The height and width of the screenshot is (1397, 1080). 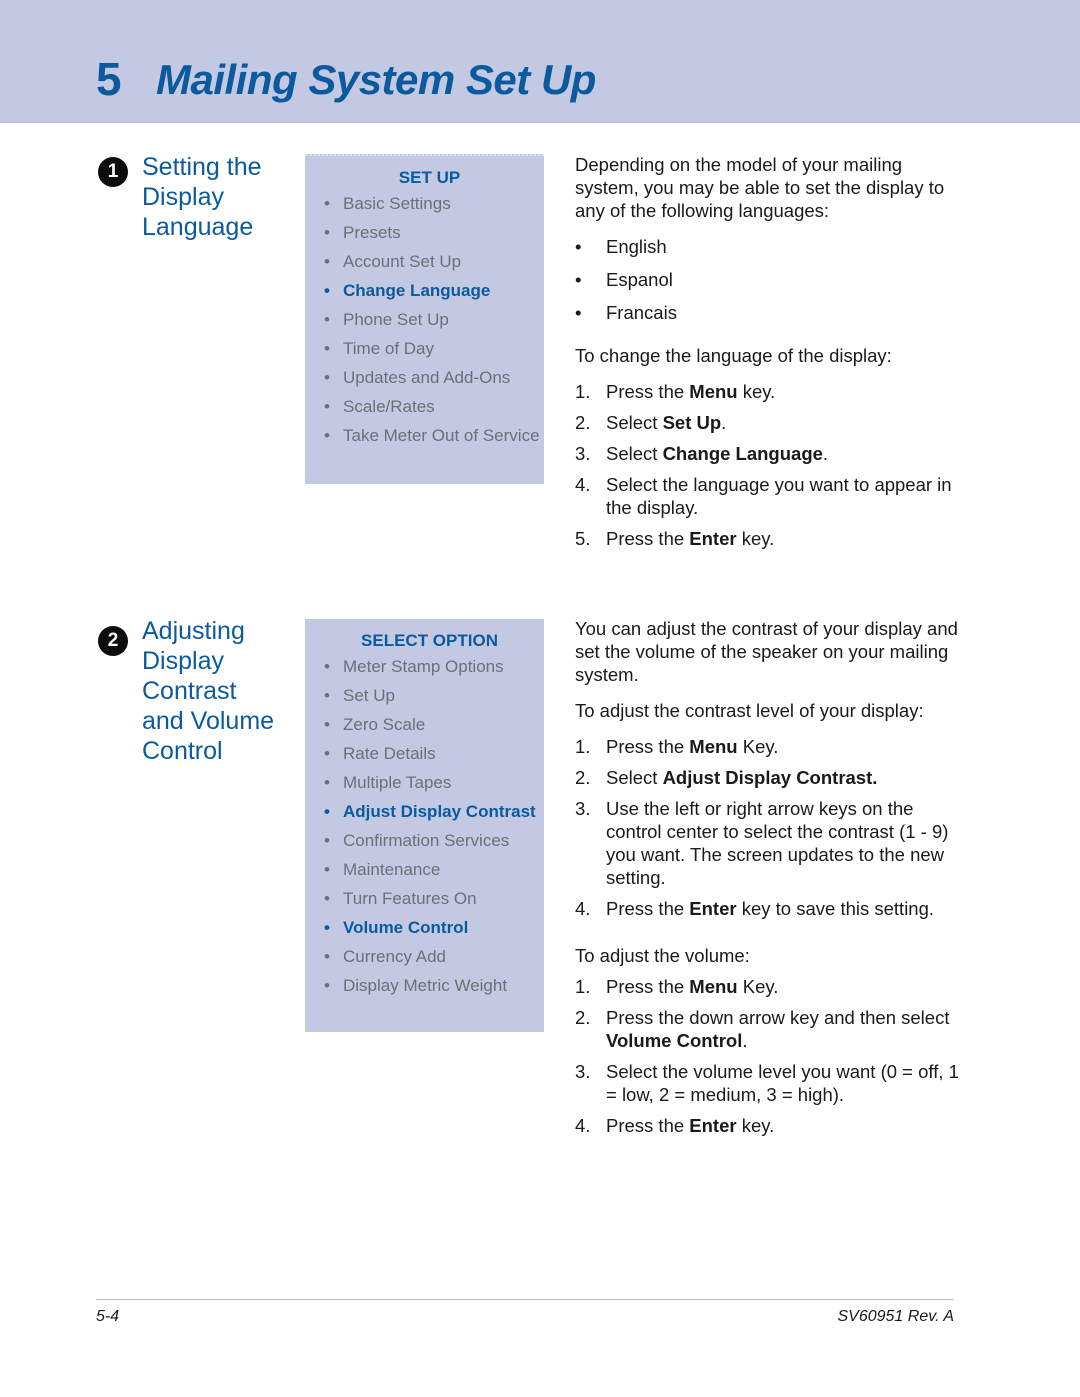 What do you see at coordinates (433, 435) in the screenshot?
I see `menu-item: Take Meter Out of Service` at bounding box center [433, 435].